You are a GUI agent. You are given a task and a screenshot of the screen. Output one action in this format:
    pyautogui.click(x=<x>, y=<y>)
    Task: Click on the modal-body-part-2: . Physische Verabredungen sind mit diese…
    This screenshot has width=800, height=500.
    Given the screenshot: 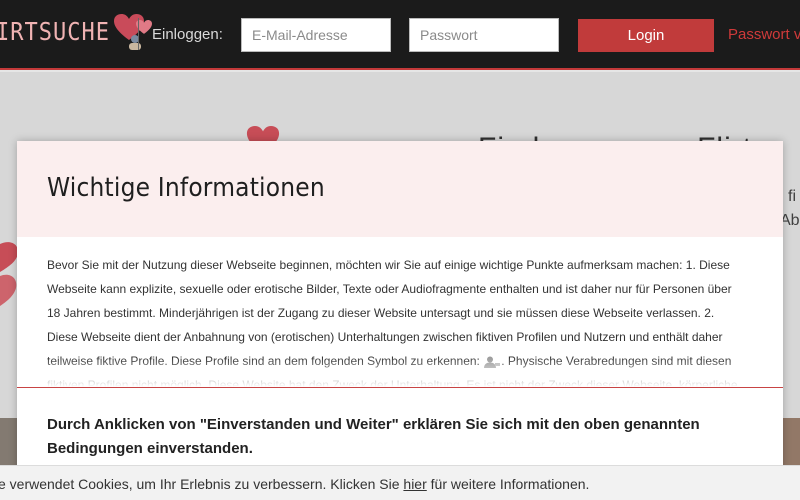 What is the action you would take?
    pyautogui.click(x=392, y=370)
    